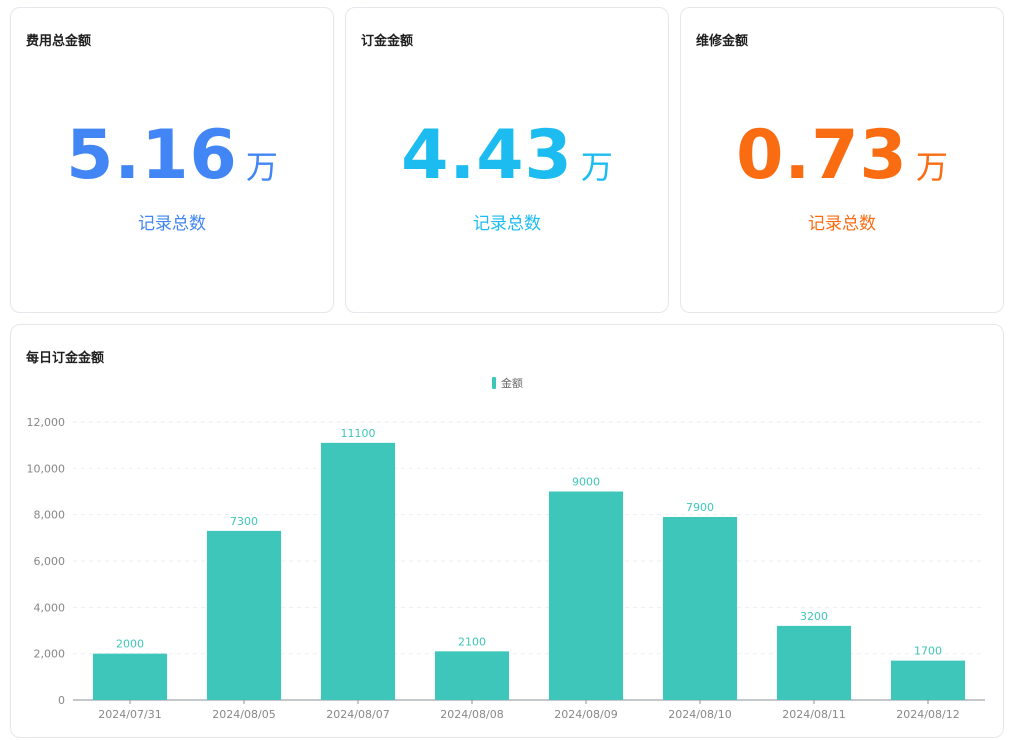 The image size is (1024, 740). Describe the element at coordinates (59, 41) in the screenshot. I see `card-title: 费用总金额` at that location.